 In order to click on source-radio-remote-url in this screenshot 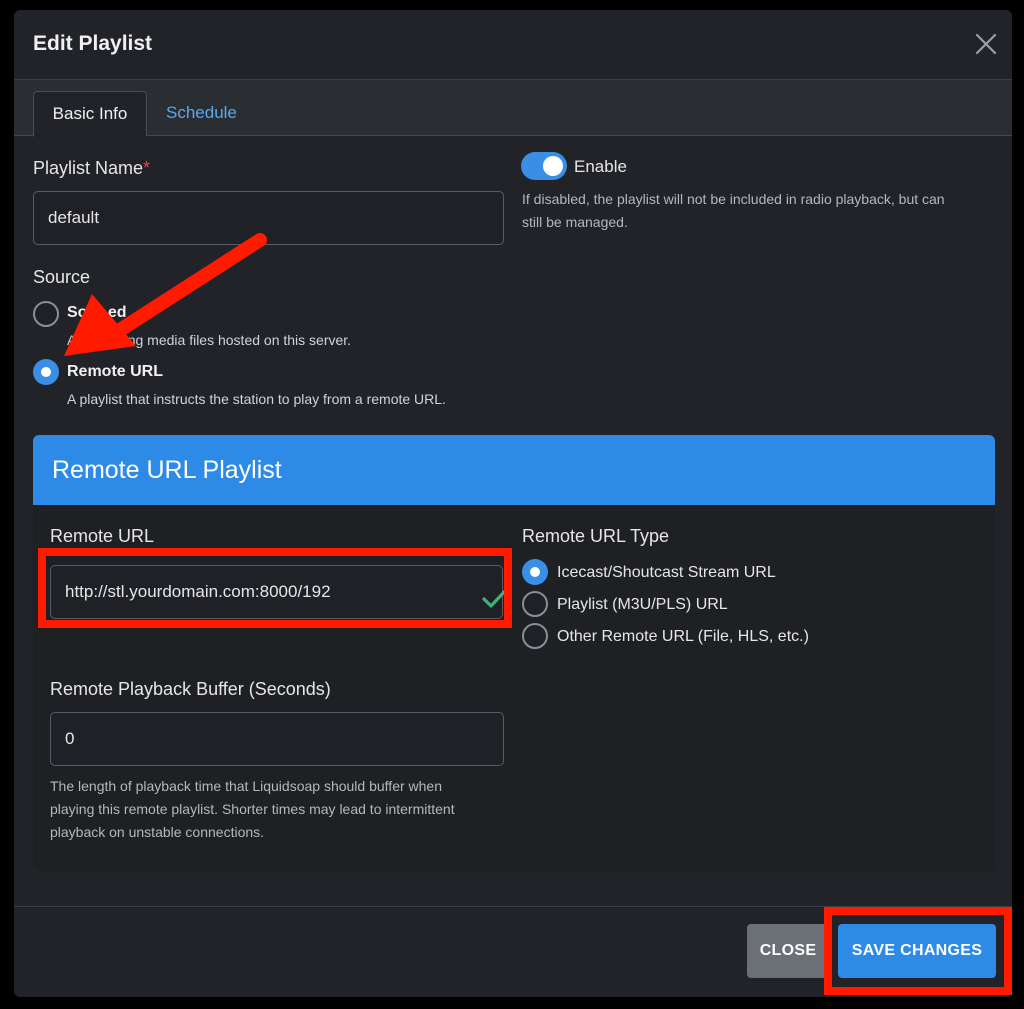, I will do `click(46, 372)`.